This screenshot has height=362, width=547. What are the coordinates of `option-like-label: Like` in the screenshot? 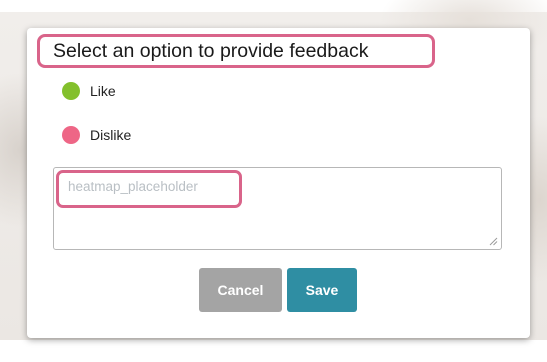 It's located at (103, 91).